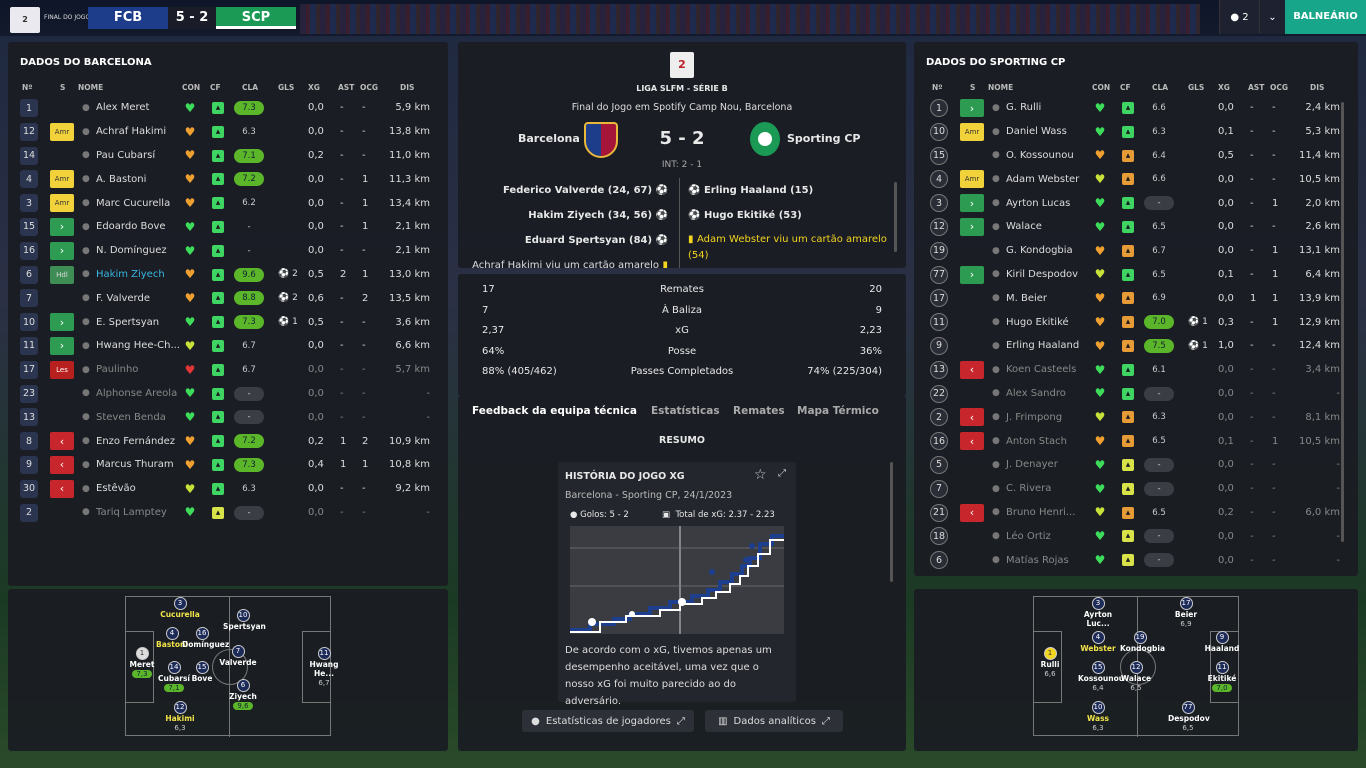 The height and width of the screenshot is (768, 1366). What do you see at coordinates (369, 87) in the screenshot?
I see `column-header-ocg: OCG` at bounding box center [369, 87].